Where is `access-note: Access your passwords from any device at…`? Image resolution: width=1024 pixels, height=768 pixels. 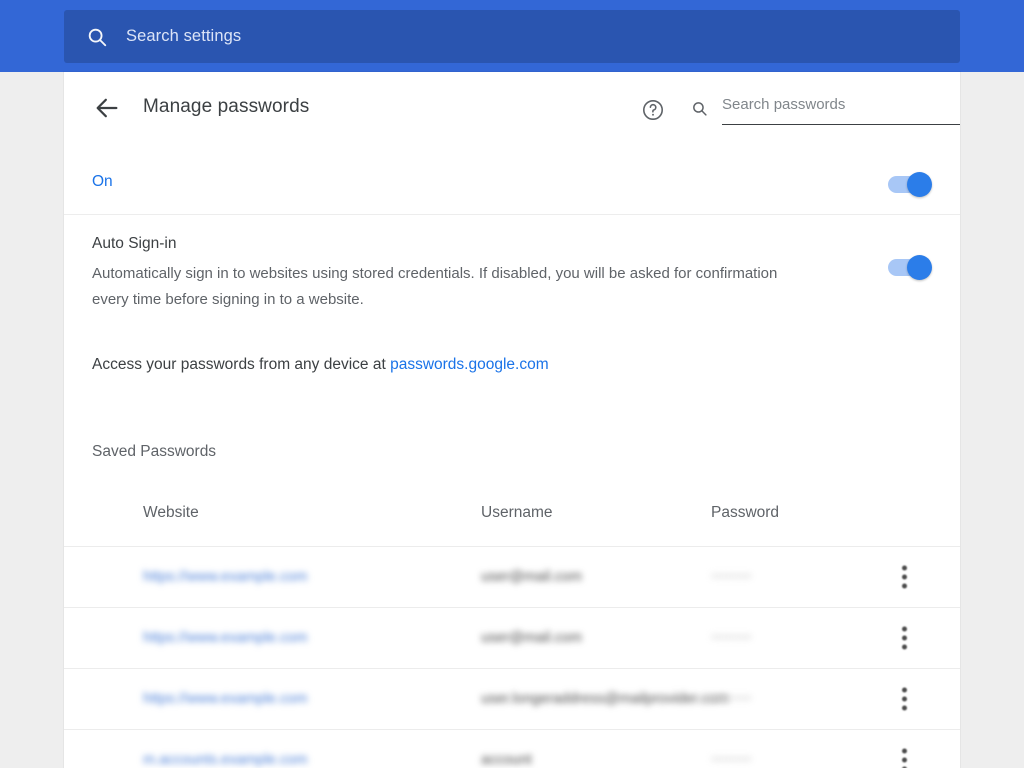
access-note: Access your passwords from any device at… is located at coordinates (320, 365).